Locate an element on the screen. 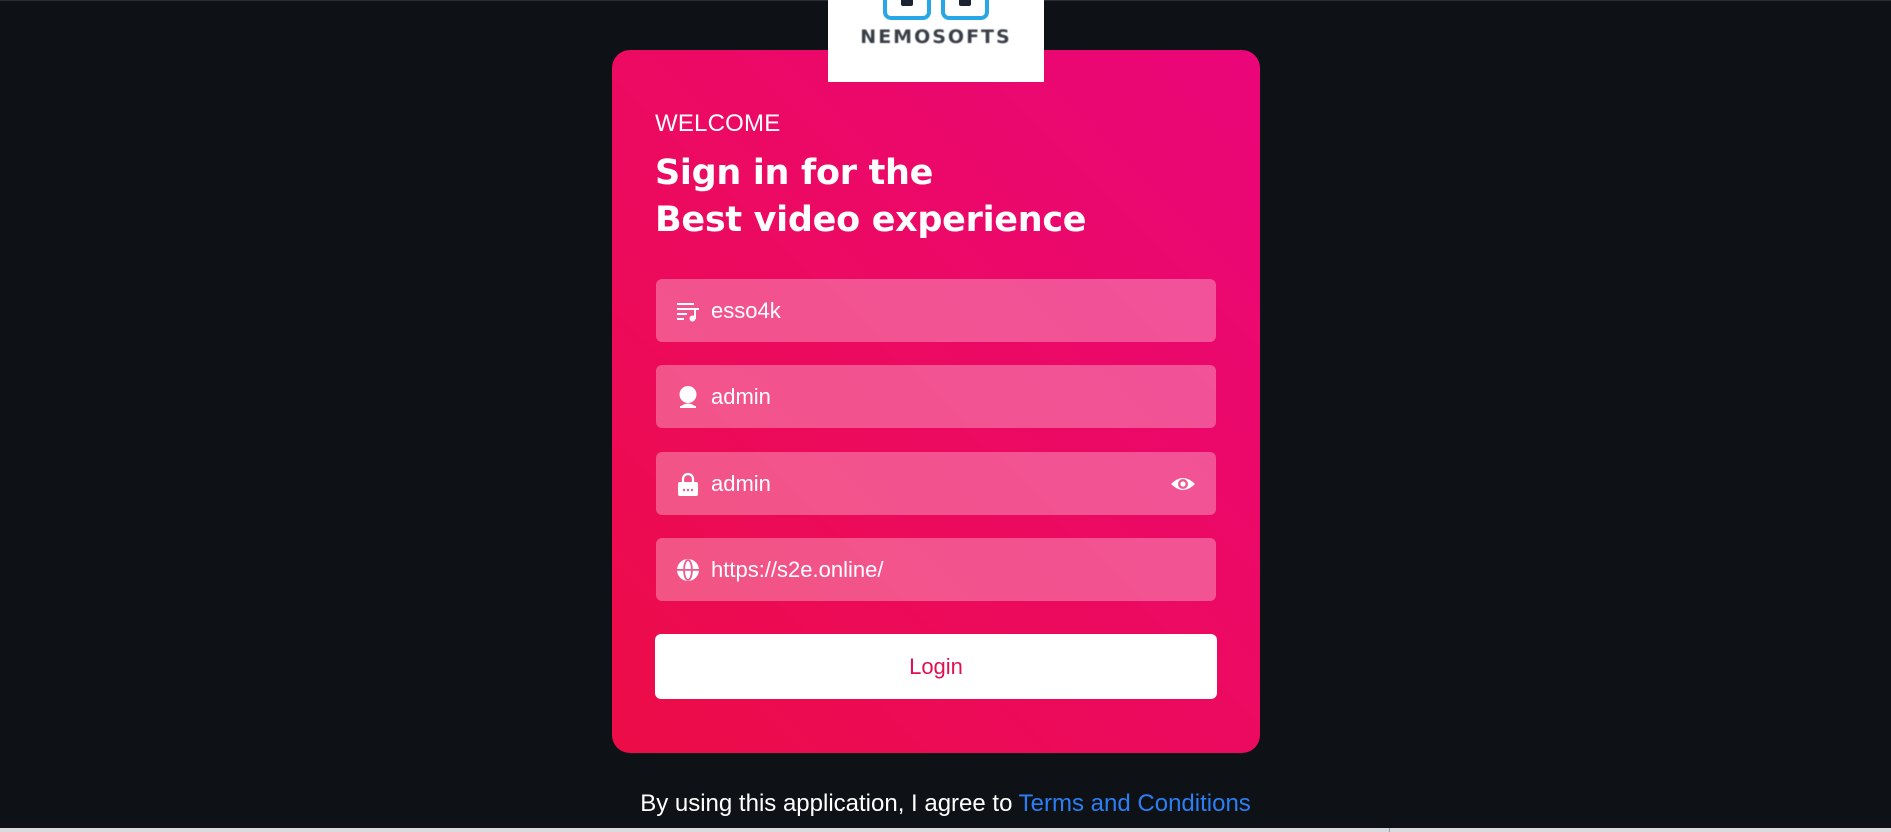 The width and height of the screenshot is (1891, 832). headline-line-2: Best video experience is located at coordinates (871, 220).